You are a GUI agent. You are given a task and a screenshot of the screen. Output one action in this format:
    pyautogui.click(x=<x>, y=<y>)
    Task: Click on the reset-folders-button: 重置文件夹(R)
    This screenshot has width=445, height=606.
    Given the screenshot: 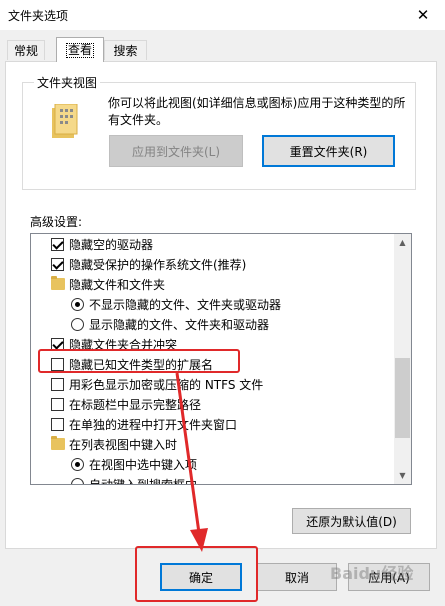 What is the action you would take?
    pyautogui.click(x=328, y=151)
    